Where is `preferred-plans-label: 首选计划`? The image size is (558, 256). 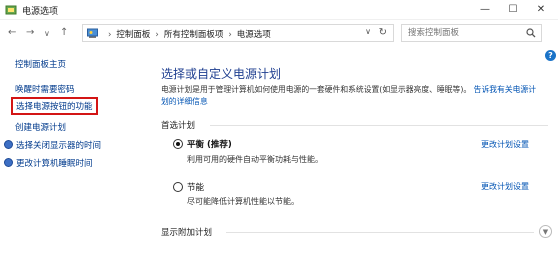 preferred-plans-label: 首选计划 is located at coordinates (178, 126).